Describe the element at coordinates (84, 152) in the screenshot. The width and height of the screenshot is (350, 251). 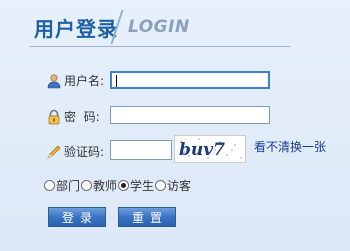
I see `captcha-label: 验证码:` at that location.